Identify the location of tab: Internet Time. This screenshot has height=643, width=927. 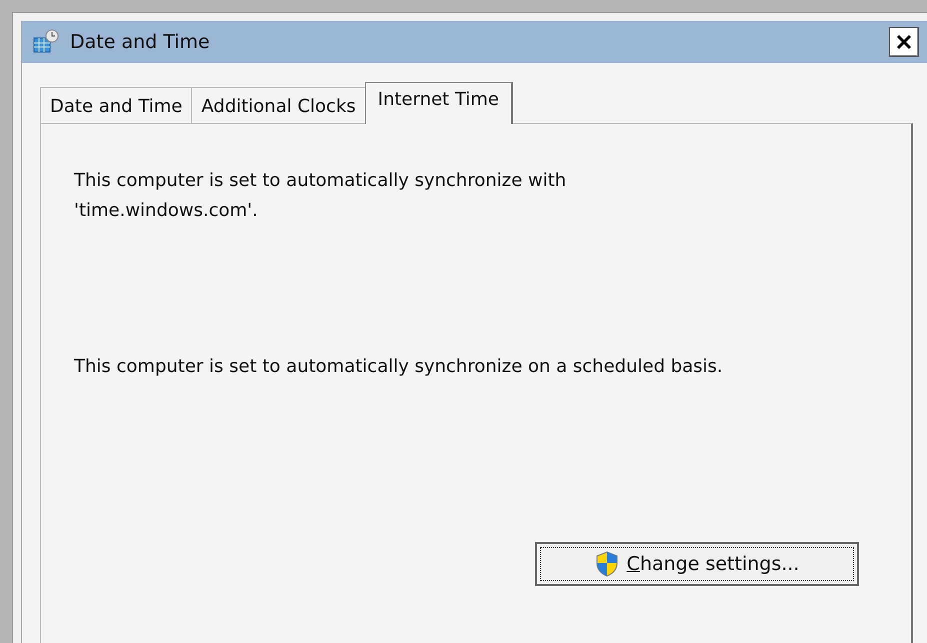
(439, 103).